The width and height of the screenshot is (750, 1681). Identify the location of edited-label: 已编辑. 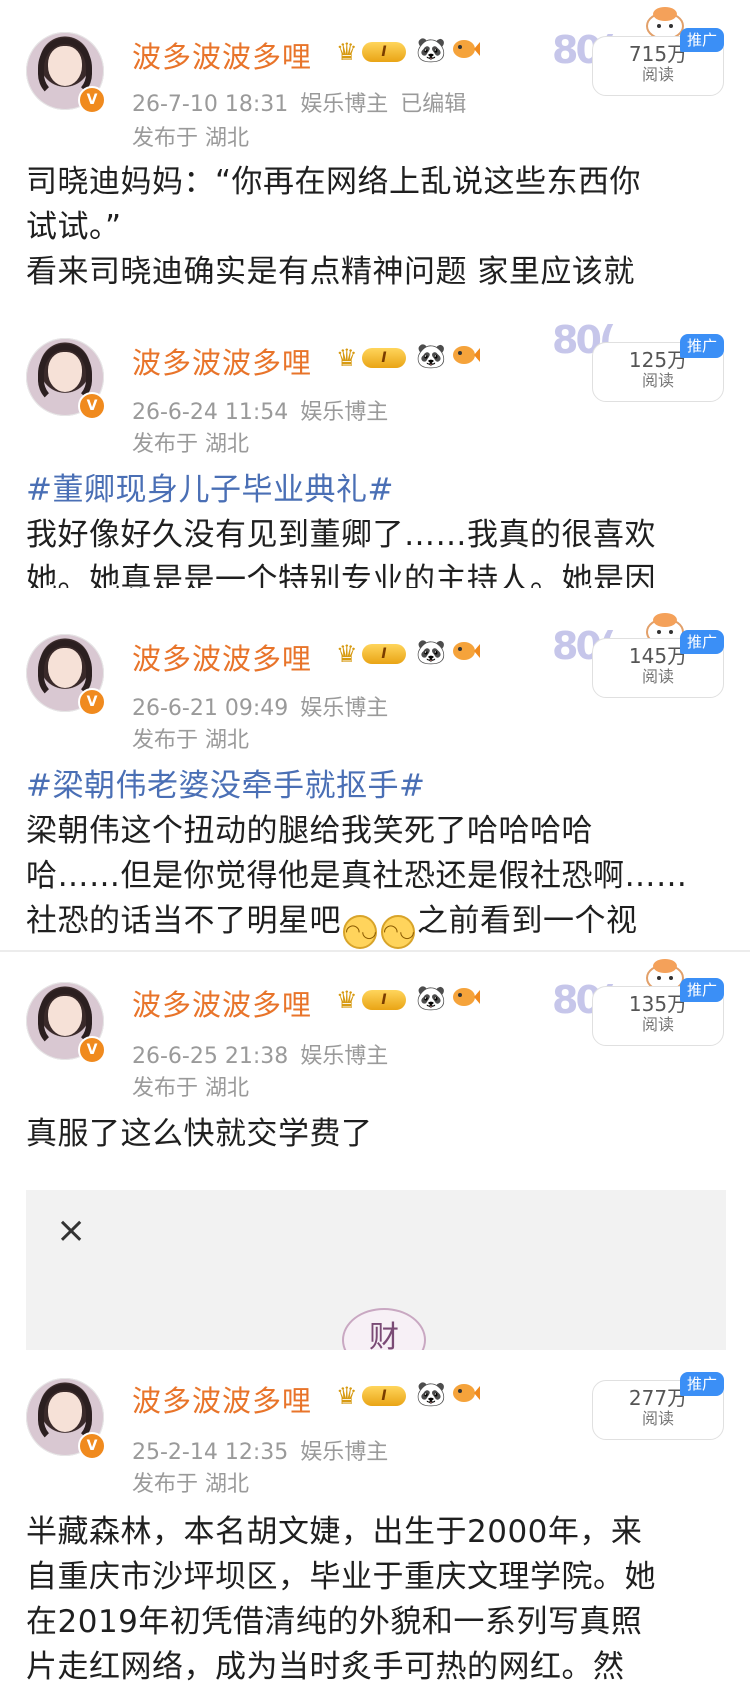
(433, 104).